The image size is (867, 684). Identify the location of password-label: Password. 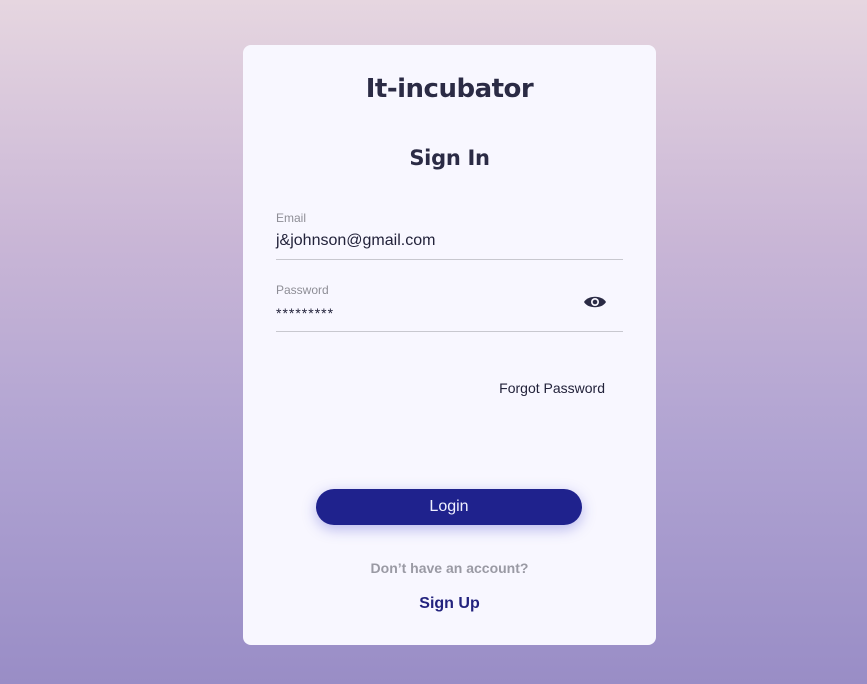
(302, 290).